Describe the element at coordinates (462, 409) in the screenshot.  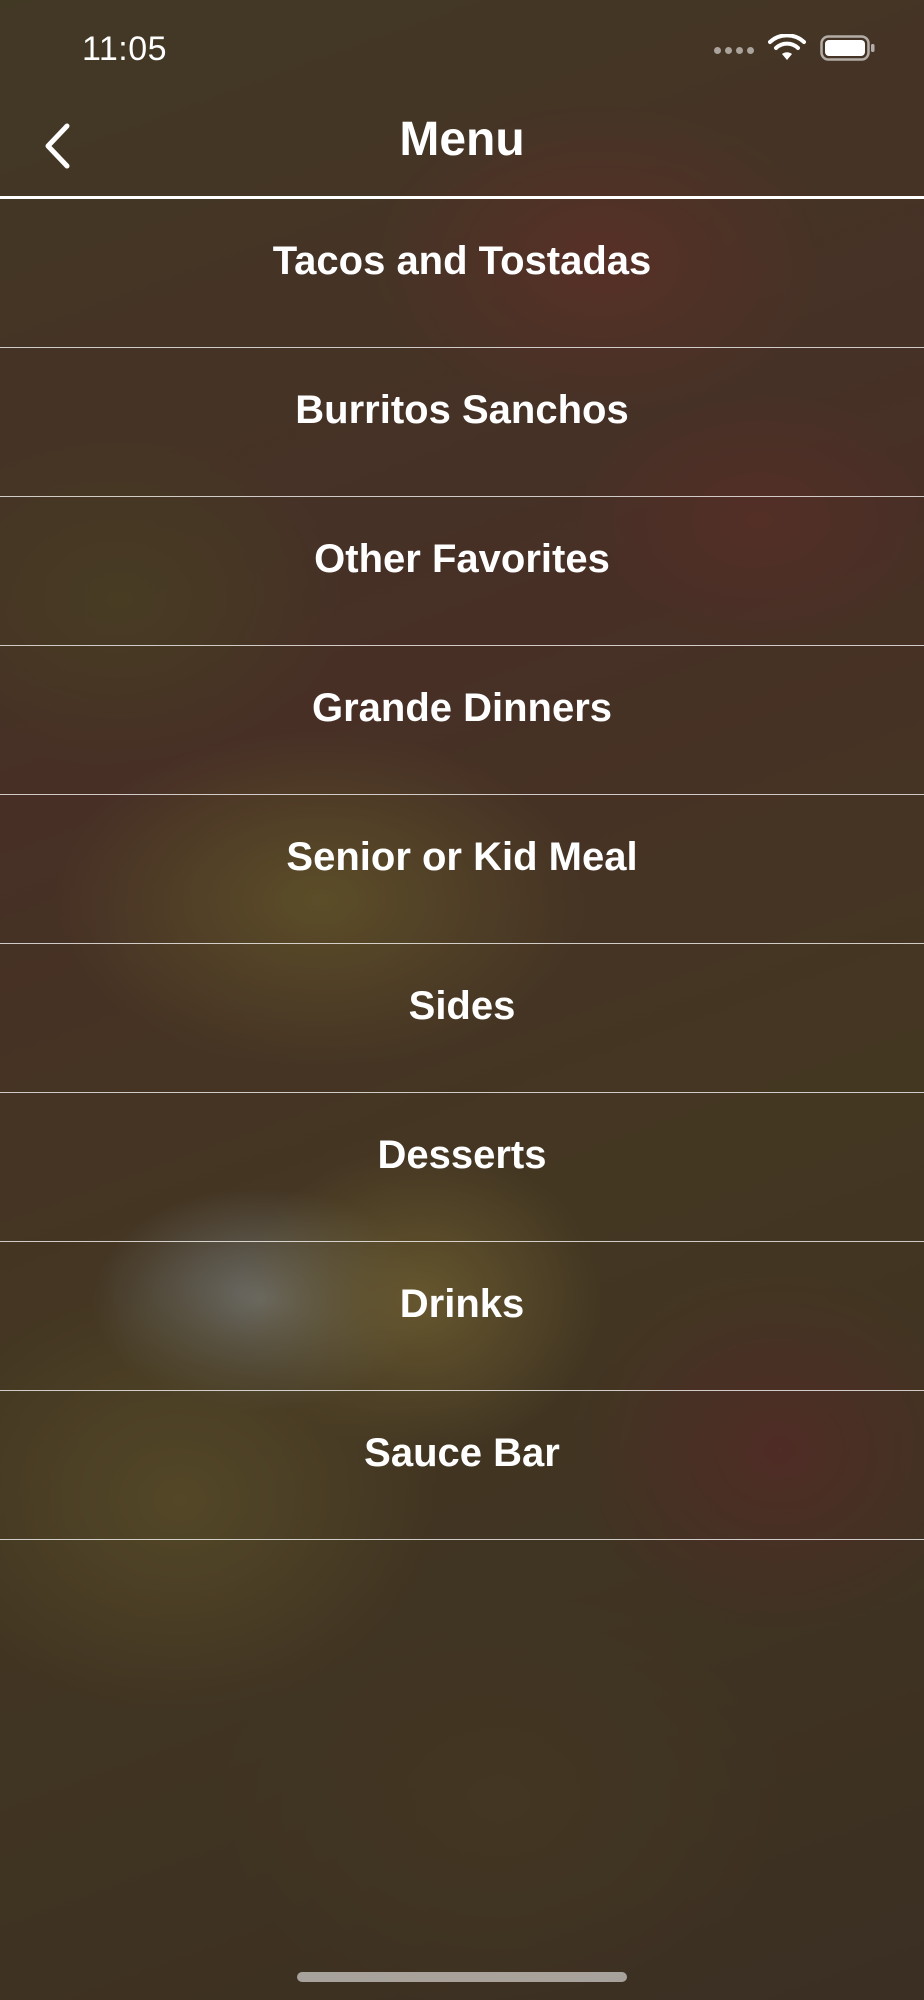
I see `menu-item-label: Burritos Sanchos` at that location.